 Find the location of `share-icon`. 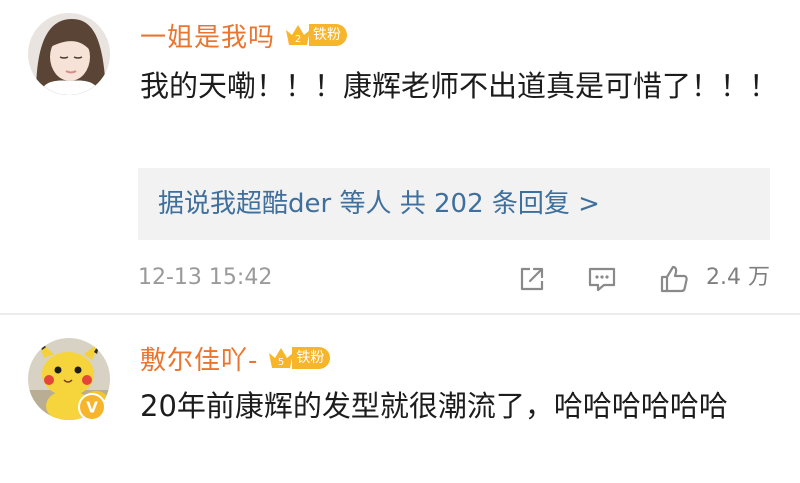

share-icon is located at coordinates (532, 279).